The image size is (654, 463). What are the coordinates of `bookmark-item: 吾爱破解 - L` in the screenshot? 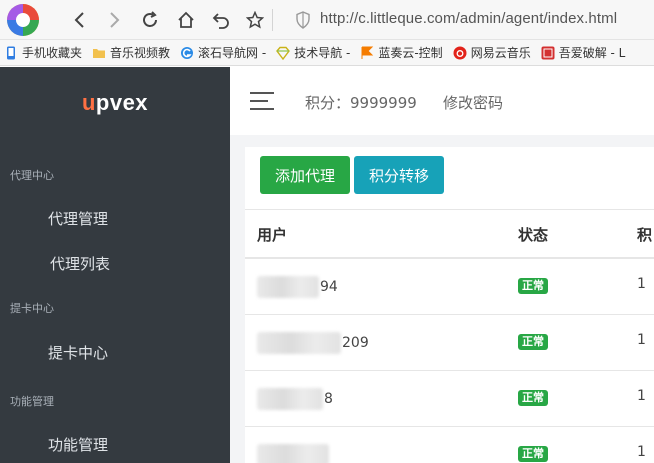 It's located at (583, 52).